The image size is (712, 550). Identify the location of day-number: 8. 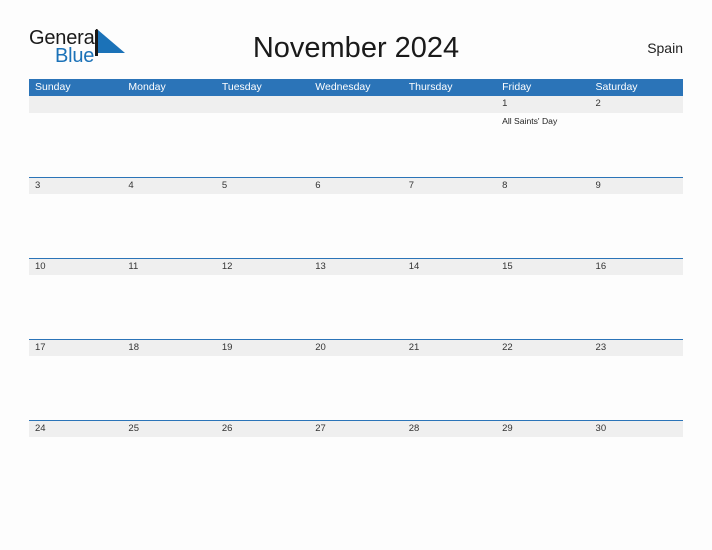
(542, 186).